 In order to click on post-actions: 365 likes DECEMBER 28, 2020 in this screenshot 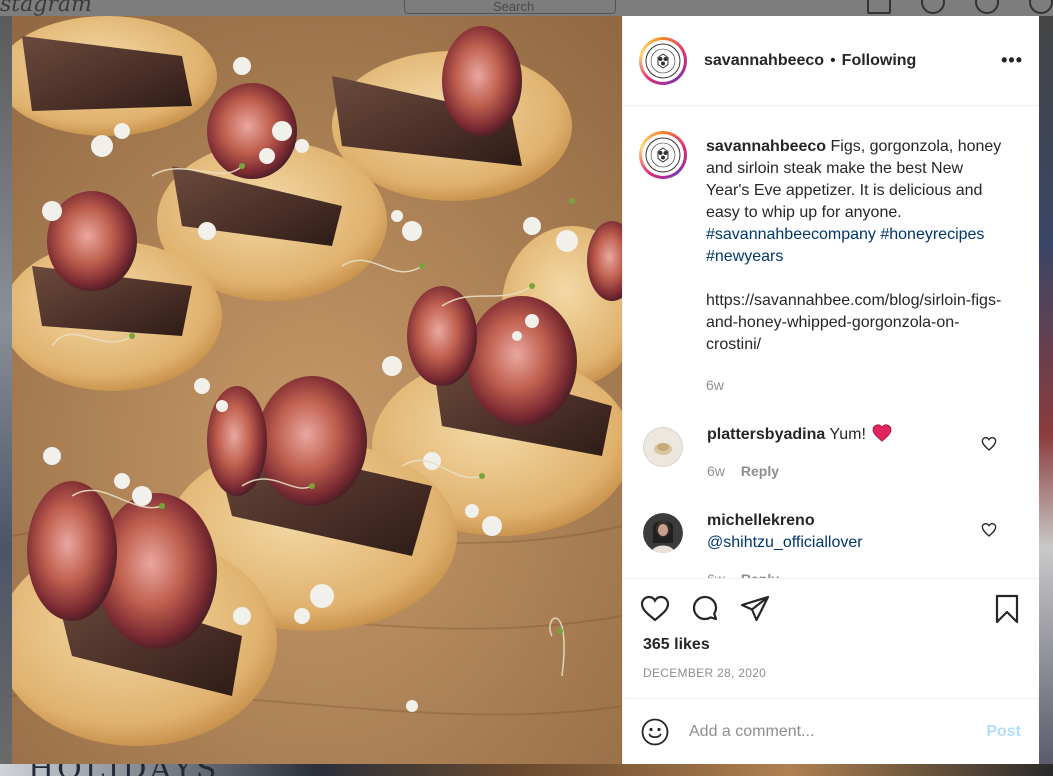, I will do `click(831, 638)`.